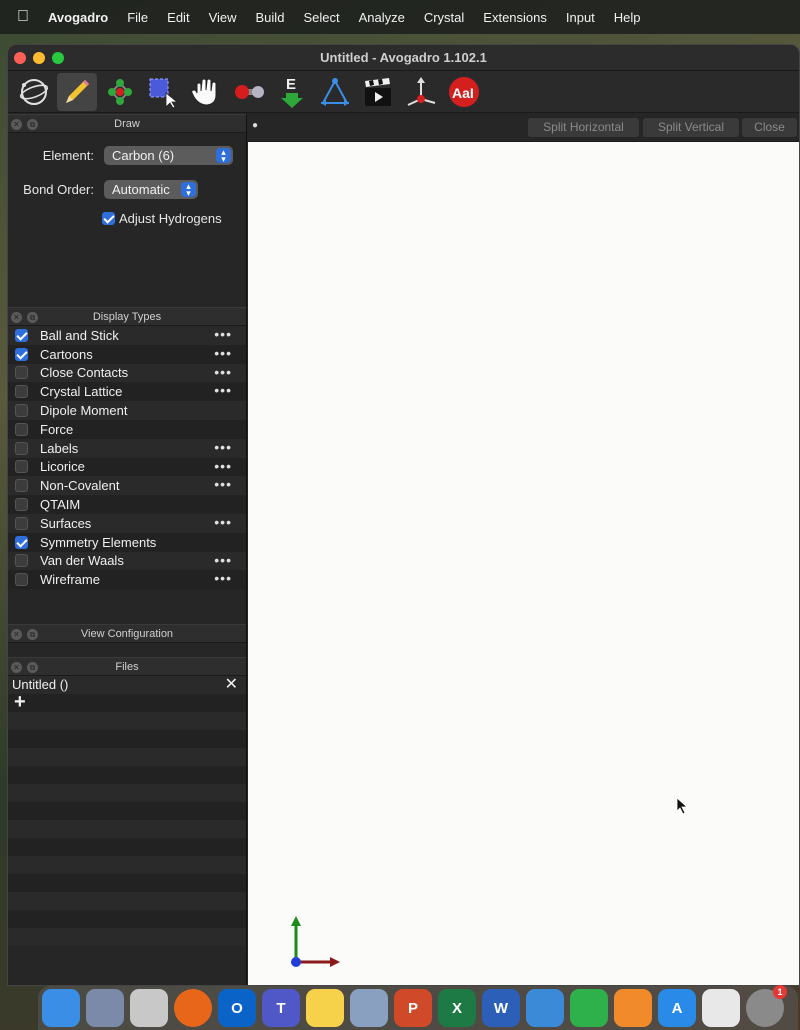 This screenshot has width=800, height=1030. What do you see at coordinates (325, 1008) in the screenshot?
I see `notes-icon` at bounding box center [325, 1008].